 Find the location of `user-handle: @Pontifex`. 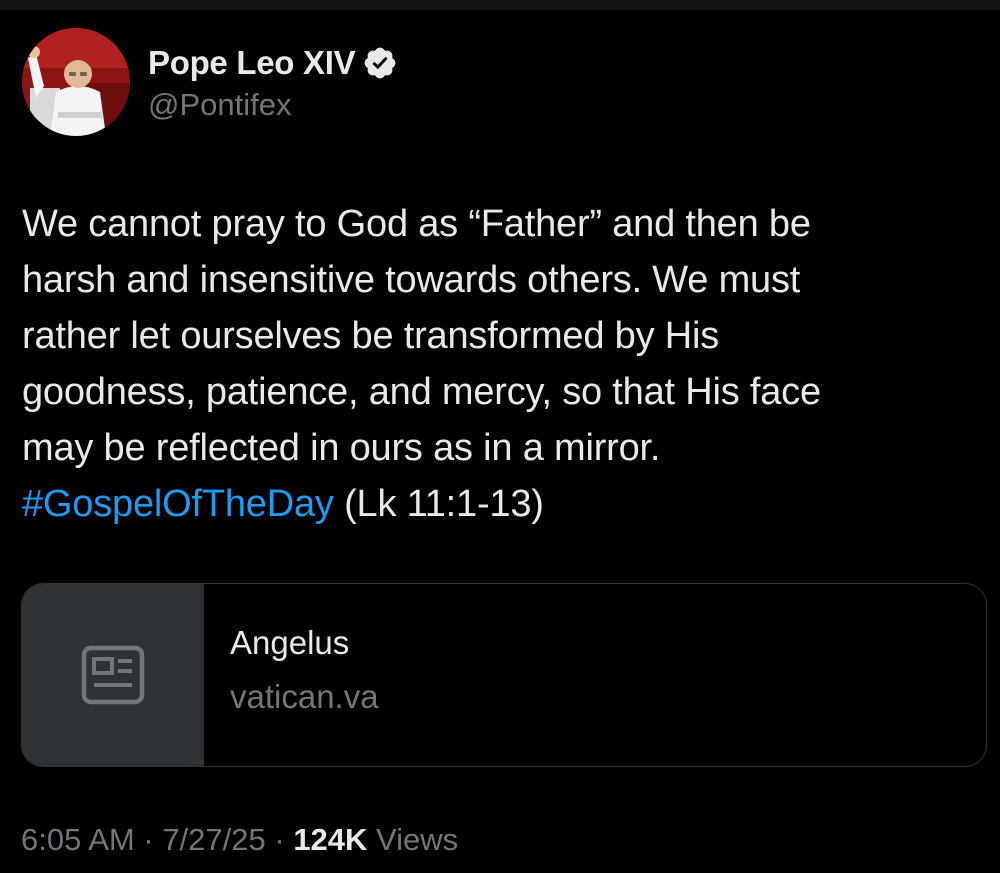

user-handle: @Pontifex is located at coordinates (273, 105).